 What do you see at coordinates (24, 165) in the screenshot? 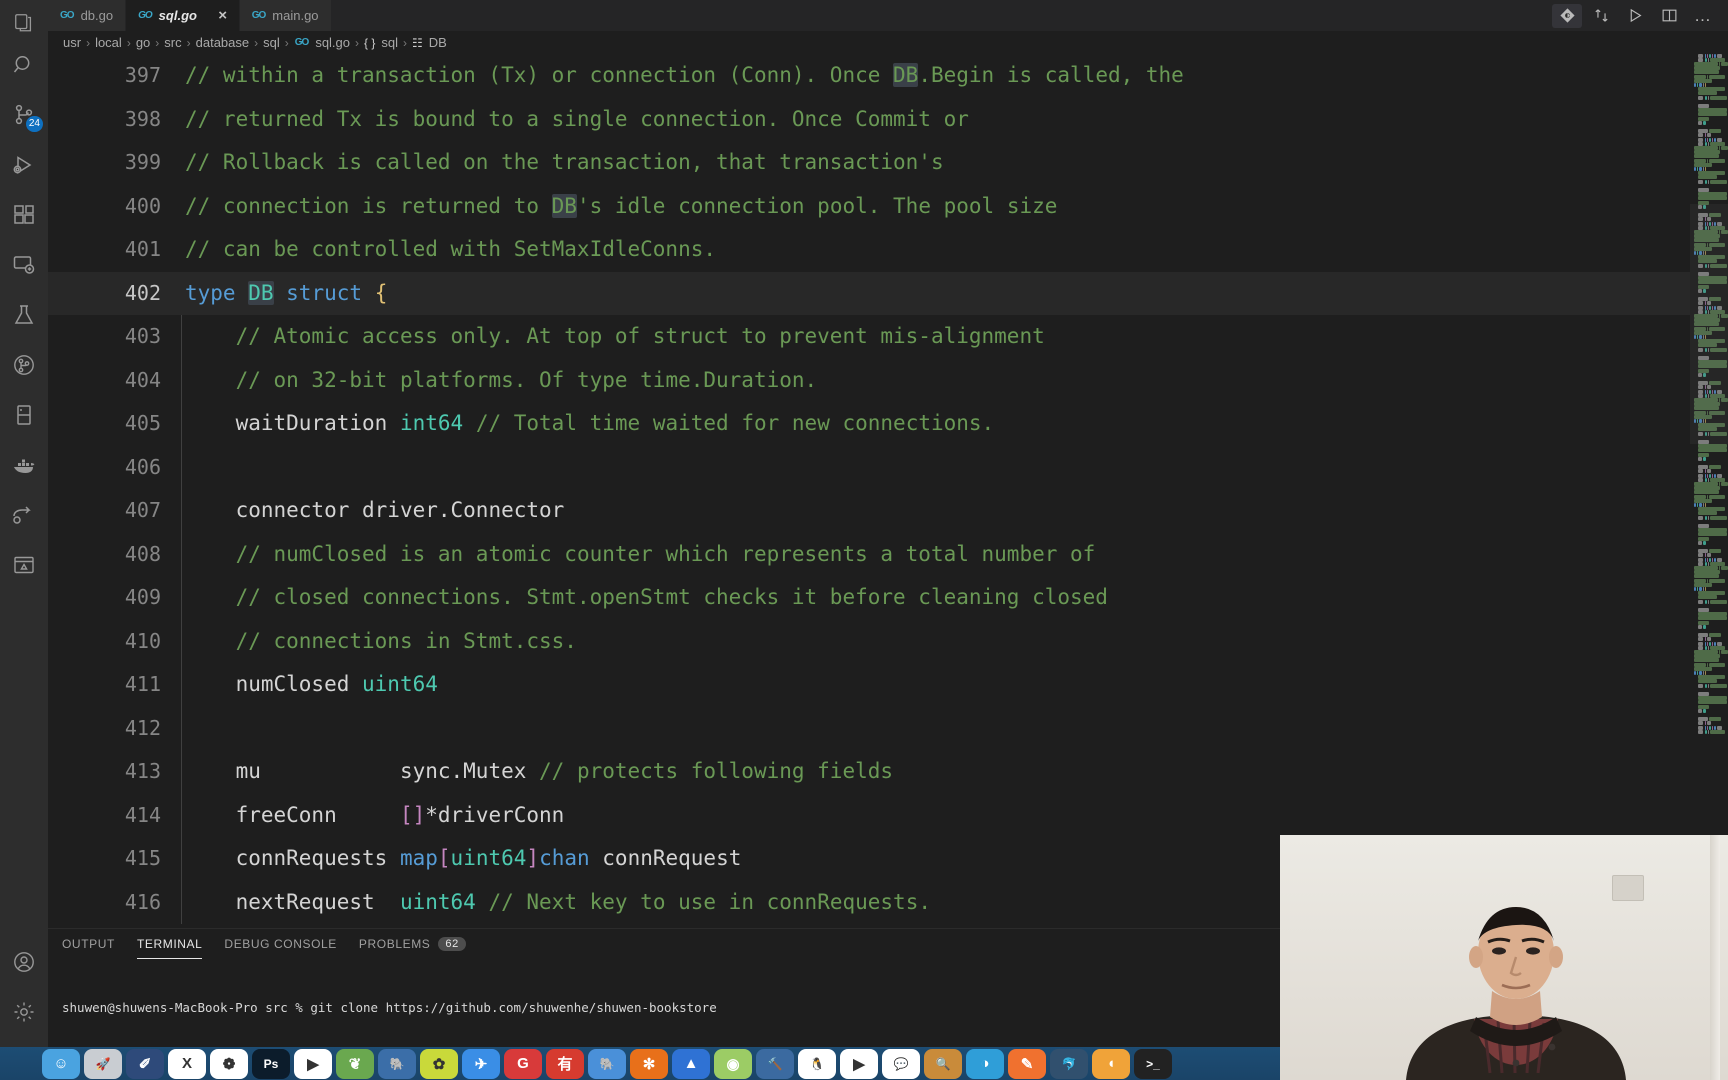
I see `run-debug-icon` at bounding box center [24, 165].